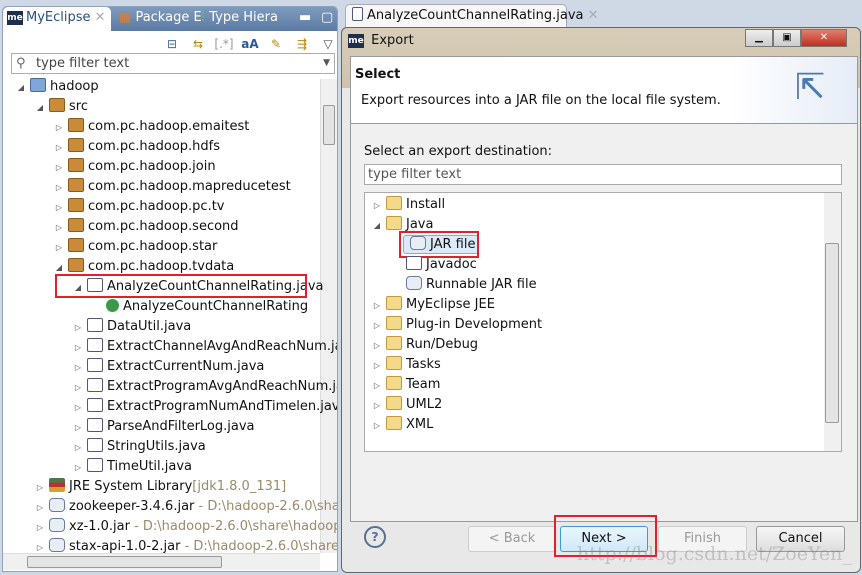  Describe the element at coordinates (163, 427) in the screenshot. I see `tree-item: ▷ ParseAndFilterLog.java` at that location.